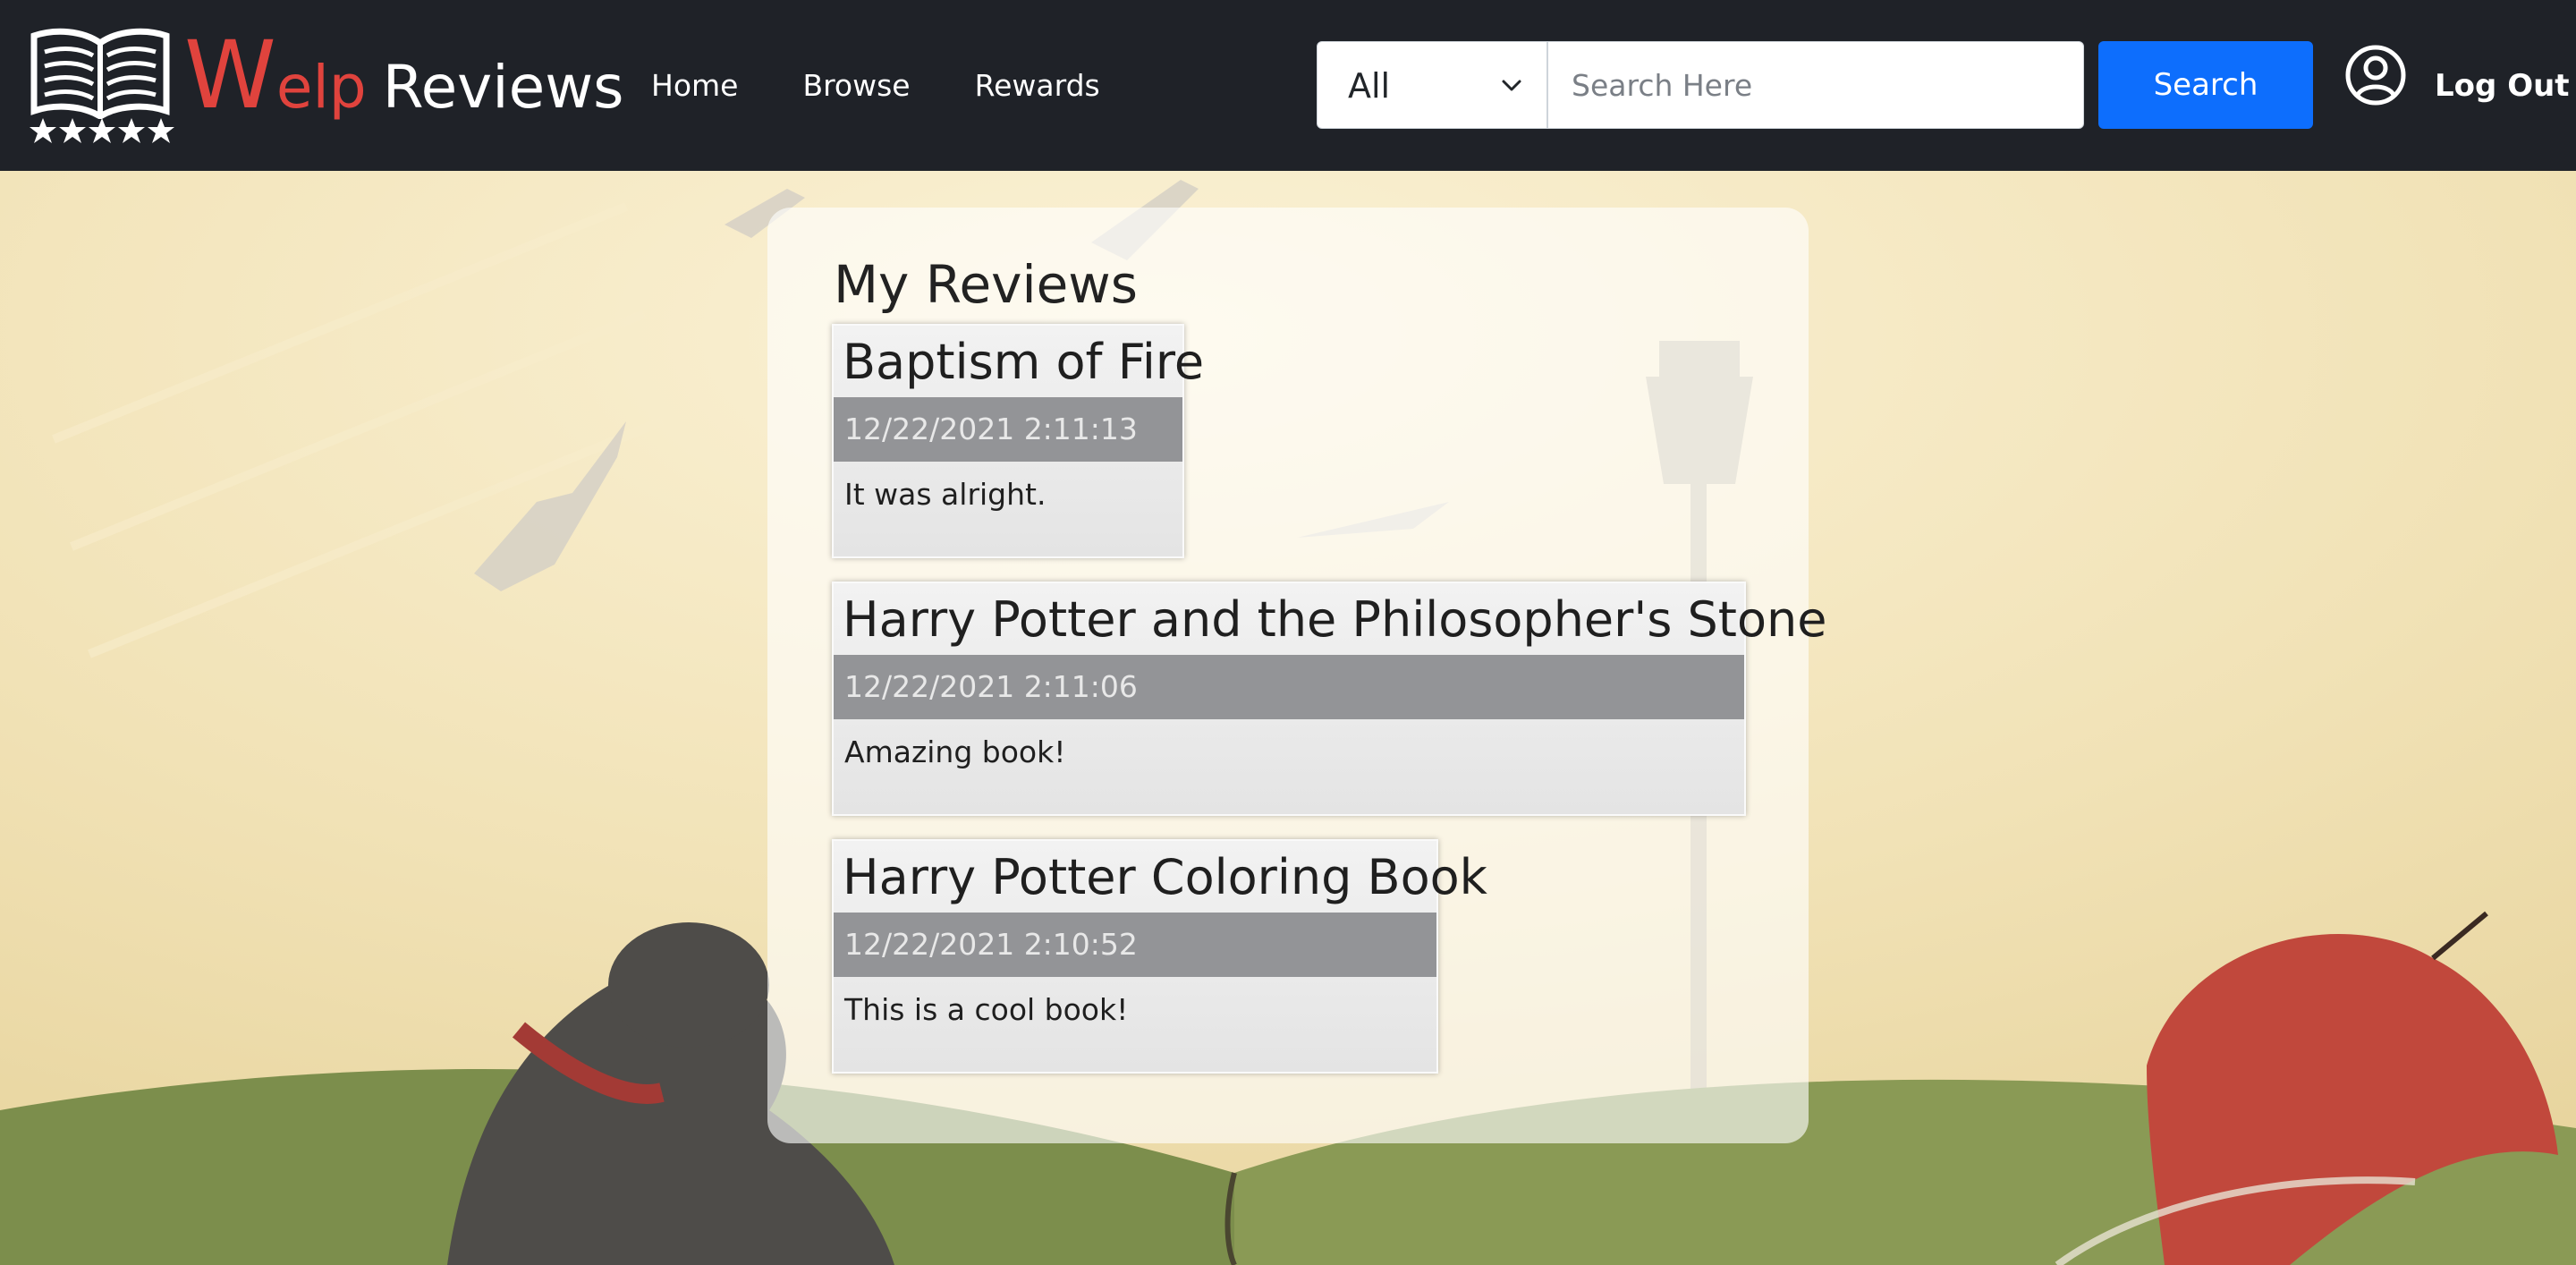 The width and height of the screenshot is (2576, 1265). I want to click on page-title: My Reviews, so click(986, 284).